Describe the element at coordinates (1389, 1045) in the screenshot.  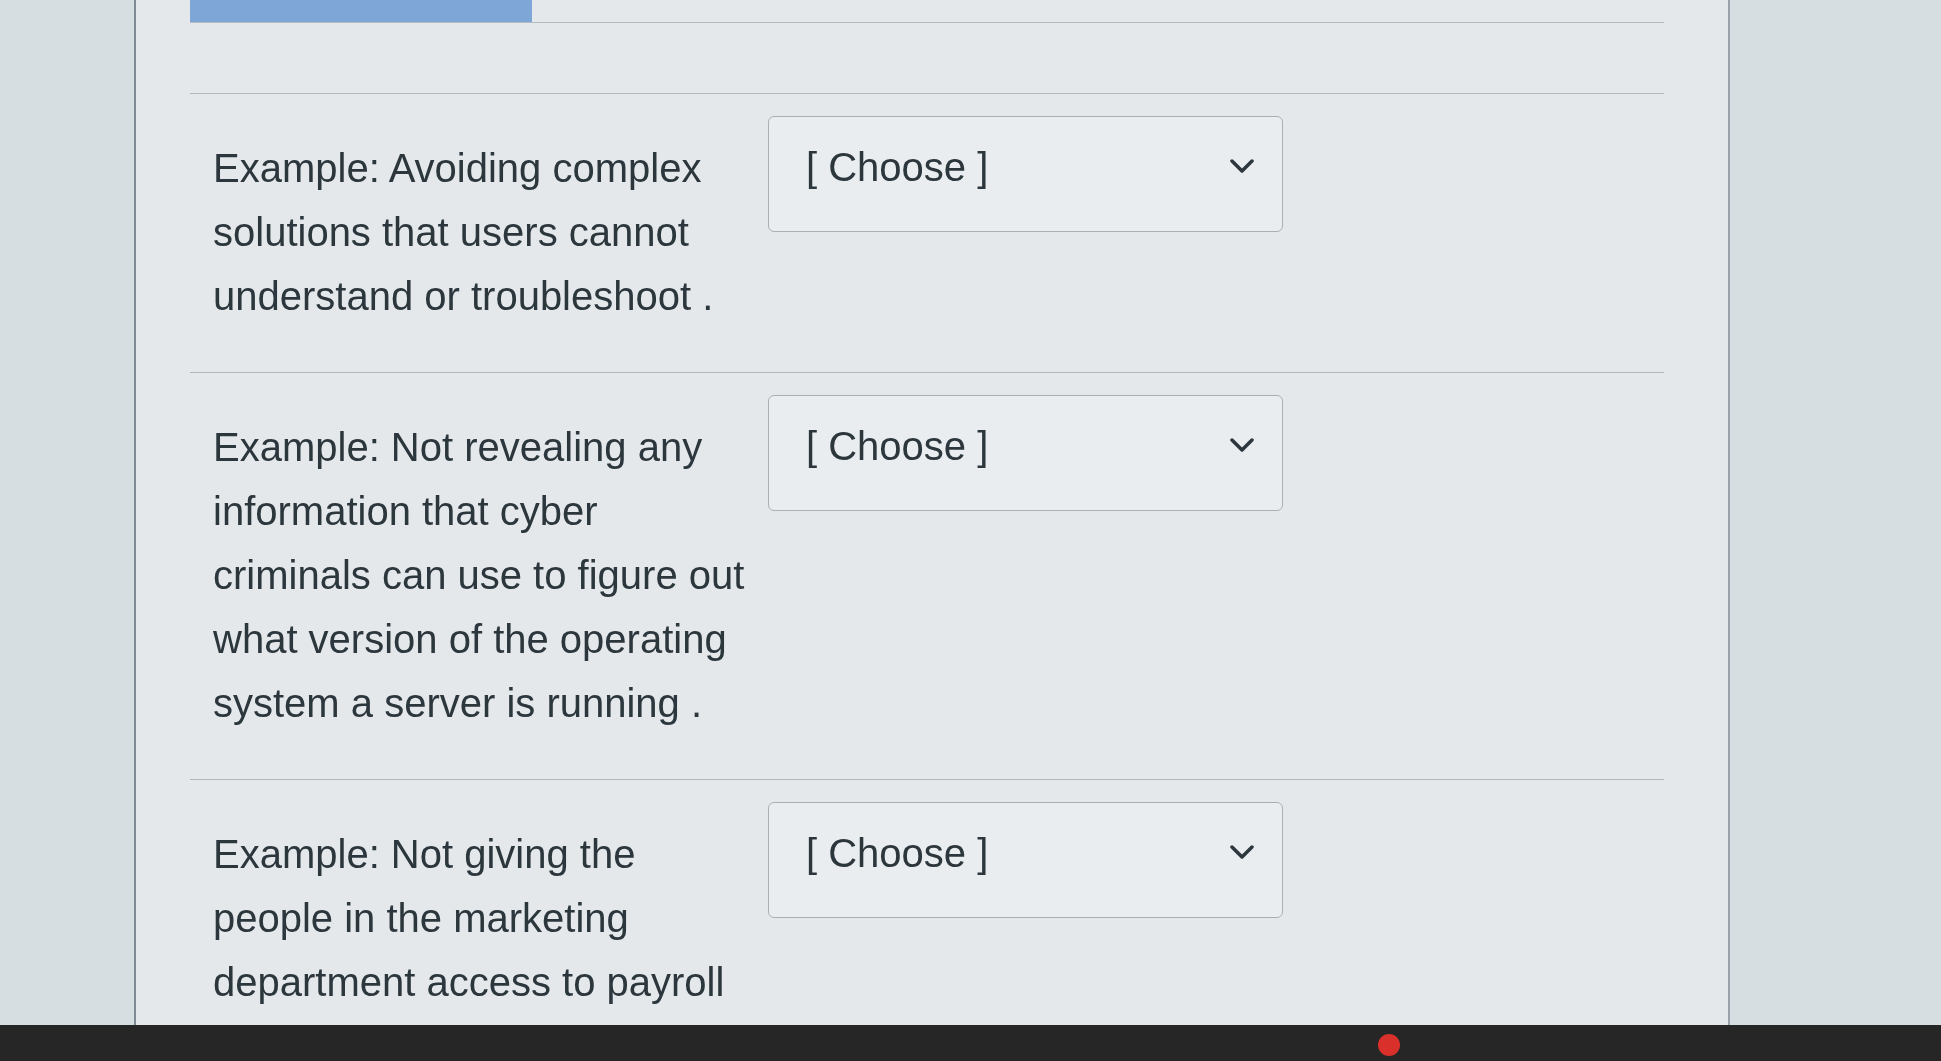
I see `app-icon` at that location.